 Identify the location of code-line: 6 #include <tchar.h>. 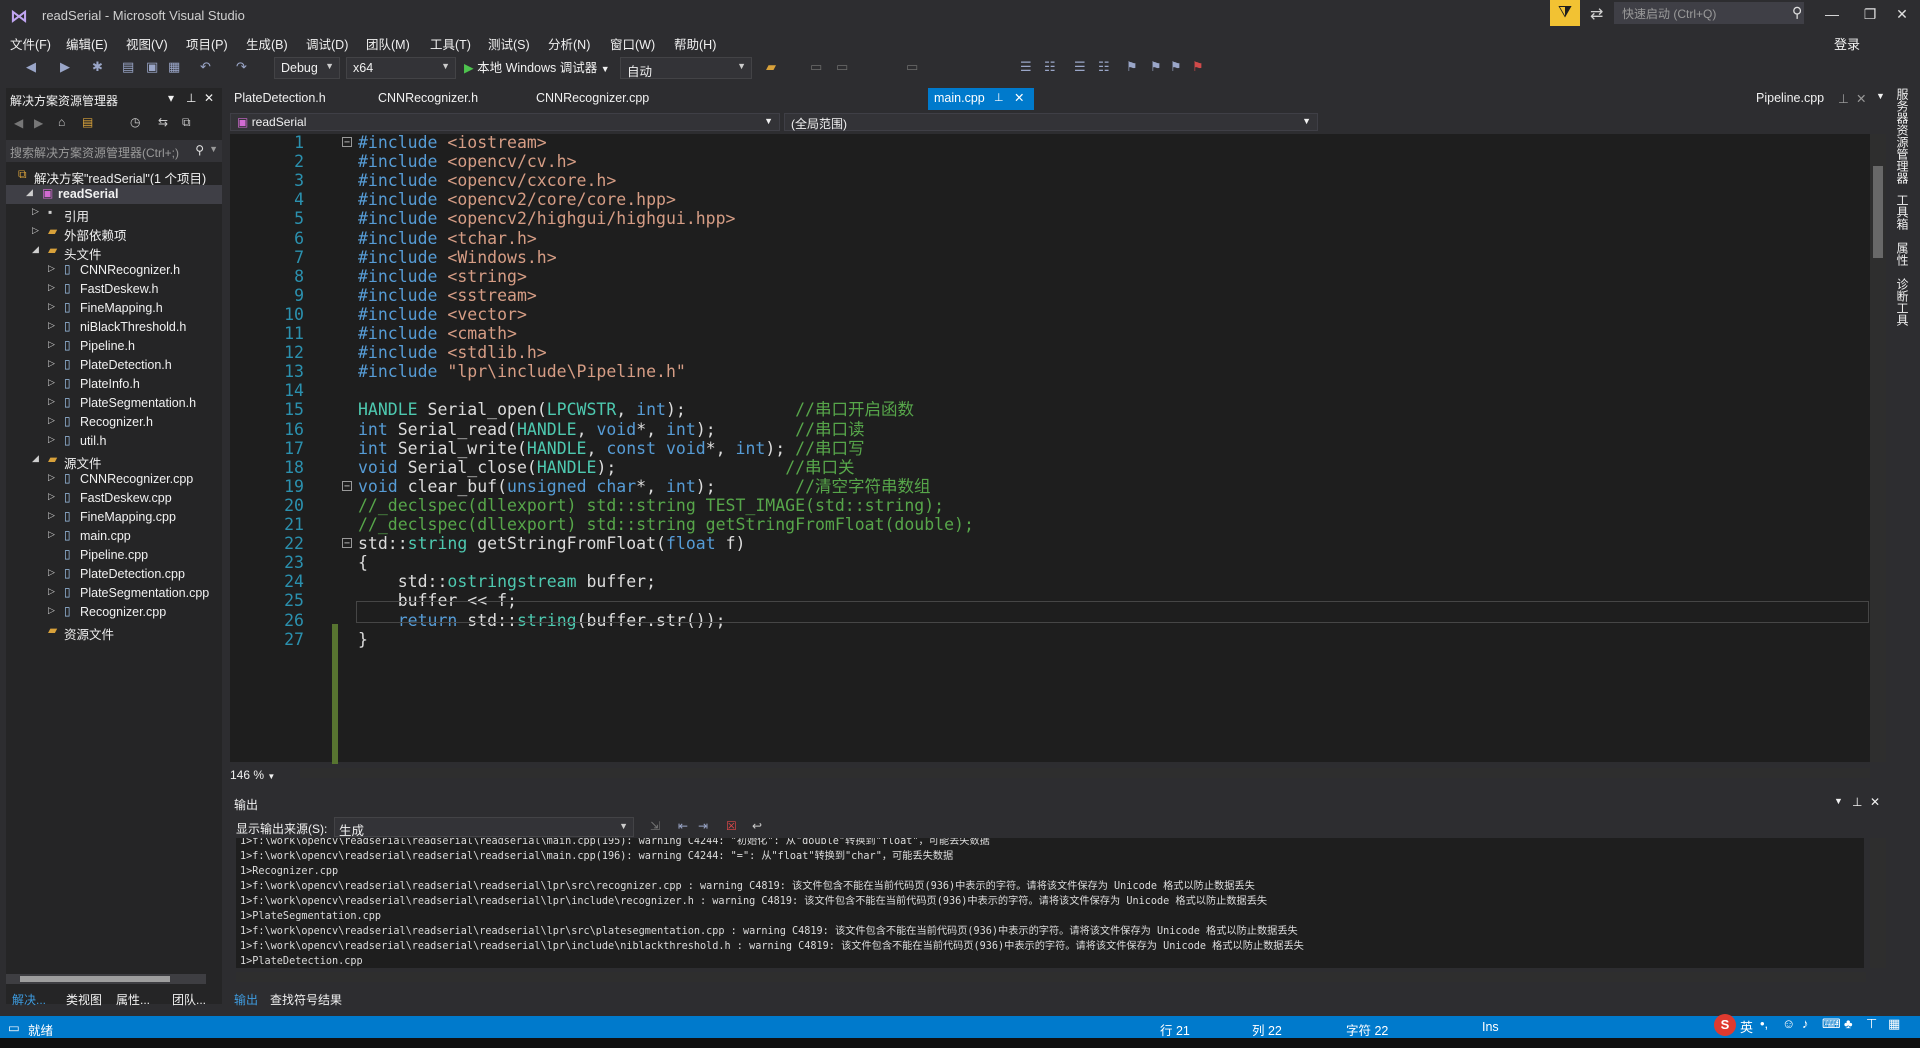
(1050, 238).